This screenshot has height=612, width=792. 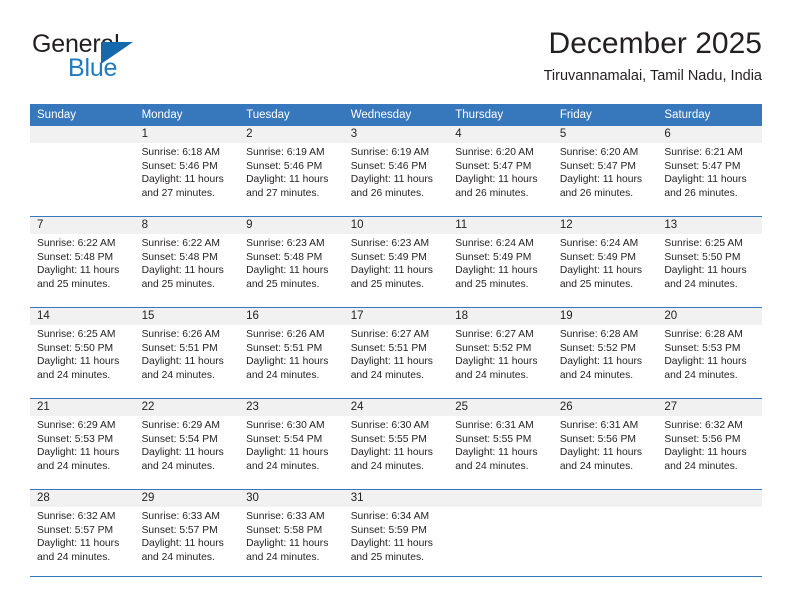 I want to click on sunrise-text: Sunrise: 6:33 AM, so click(x=180, y=516).